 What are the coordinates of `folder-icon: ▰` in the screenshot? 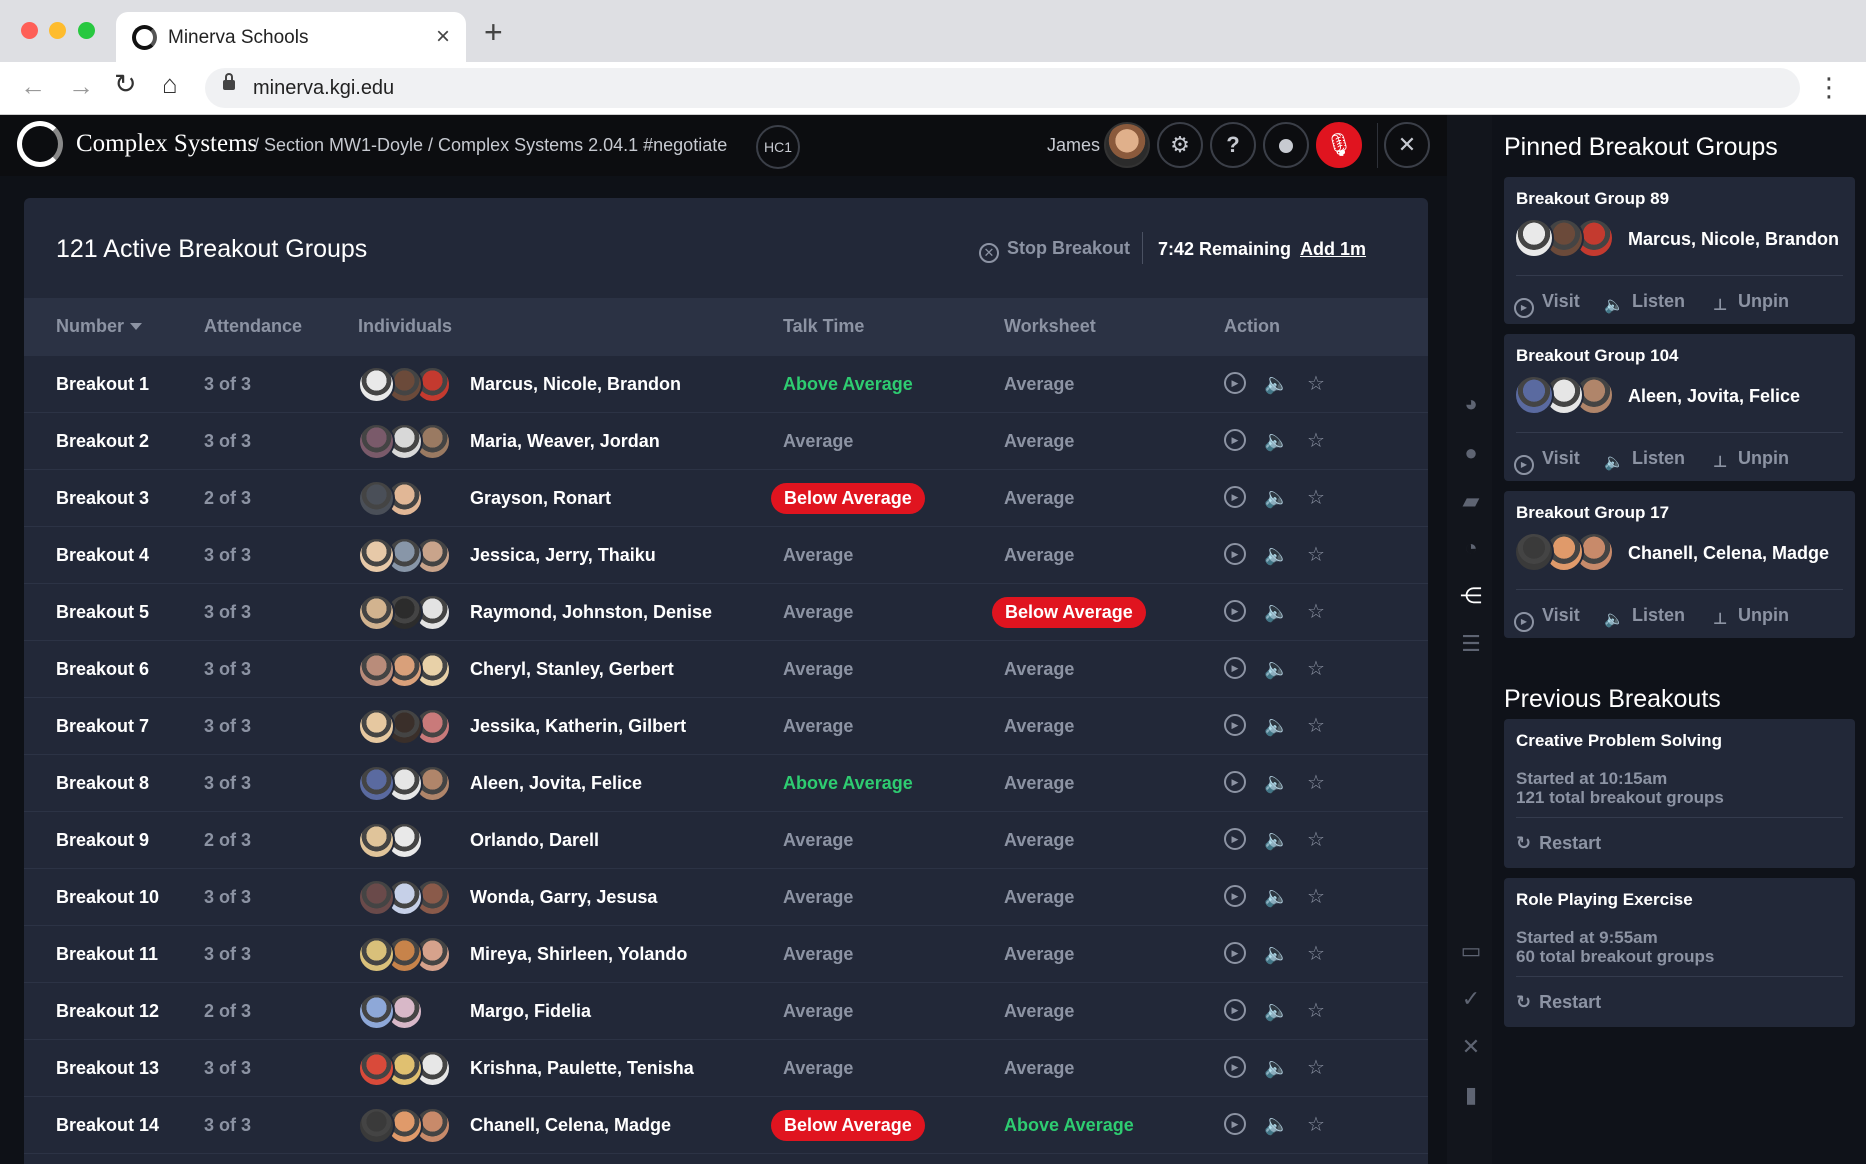 It's located at (1471, 501).